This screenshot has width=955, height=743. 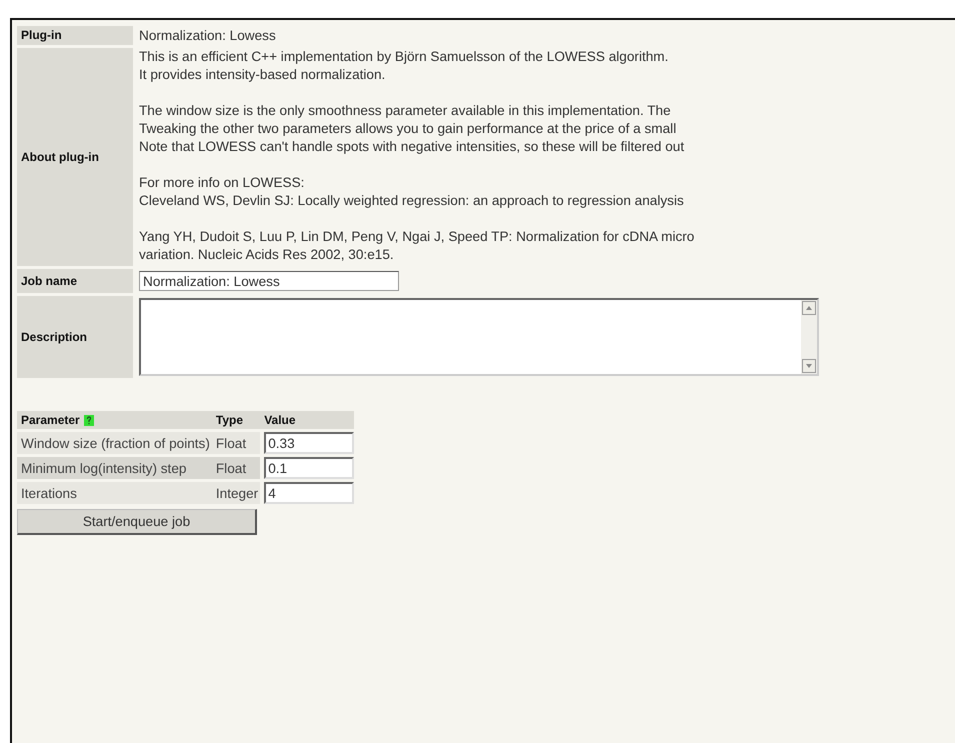 What do you see at coordinates (412, 201) in the screenshot?
I see `description-line: Cleveland WS, Devlin SJ: Locally weighted regression: an approach to regression analysis` at bounding box center [412, 201].